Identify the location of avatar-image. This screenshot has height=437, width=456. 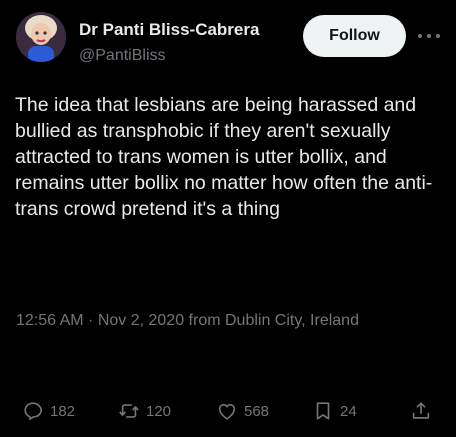
(41, 37).